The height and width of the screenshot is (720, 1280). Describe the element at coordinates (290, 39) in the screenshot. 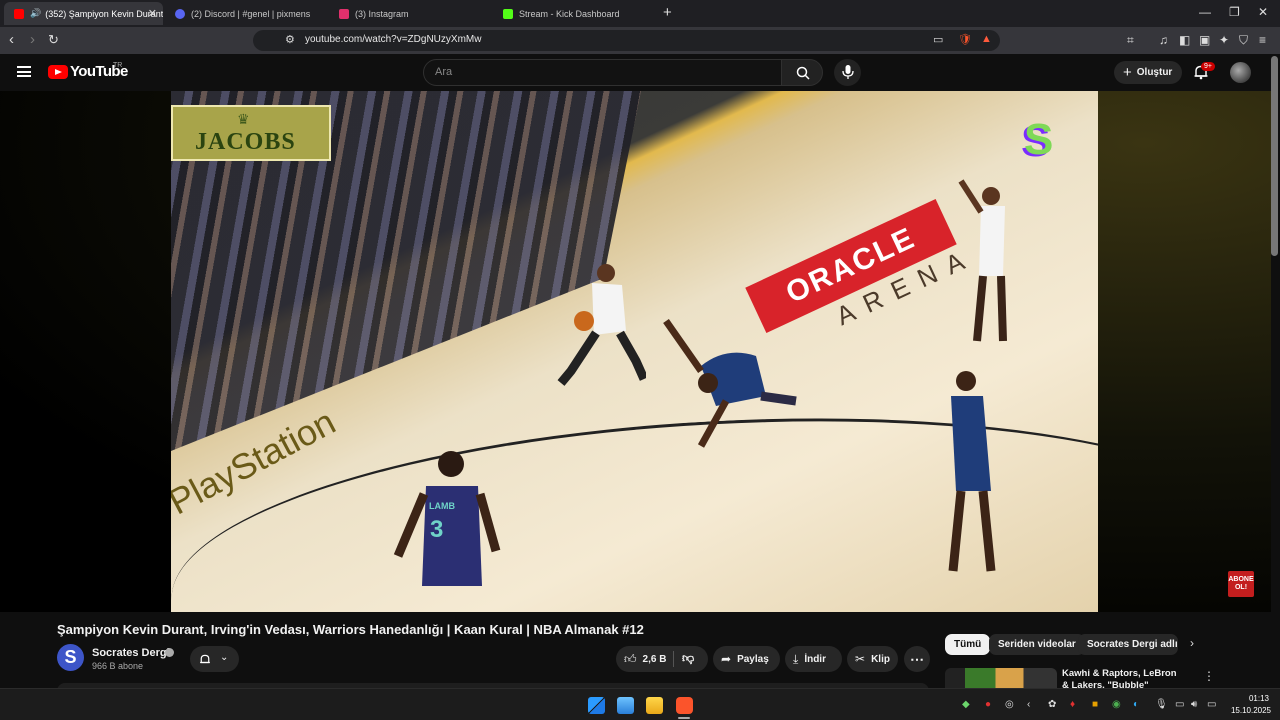

I see `site-info-icon: ⚙` at that location.